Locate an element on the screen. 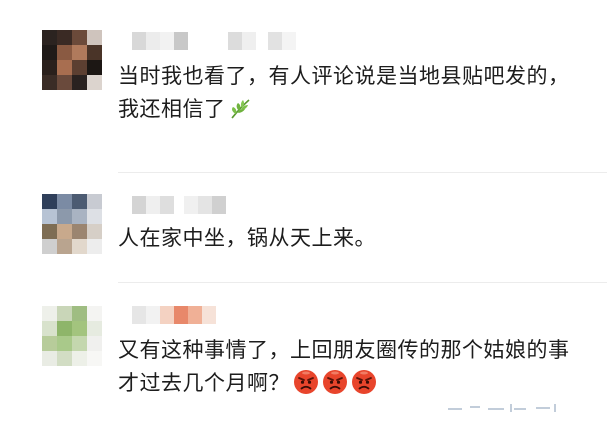 The image size is (607, 430). comment-text: 又有这种事情了，上回朋友圈传的那个姑娘的事 才过去几个月啊？ is located at coordinates (344, 367).